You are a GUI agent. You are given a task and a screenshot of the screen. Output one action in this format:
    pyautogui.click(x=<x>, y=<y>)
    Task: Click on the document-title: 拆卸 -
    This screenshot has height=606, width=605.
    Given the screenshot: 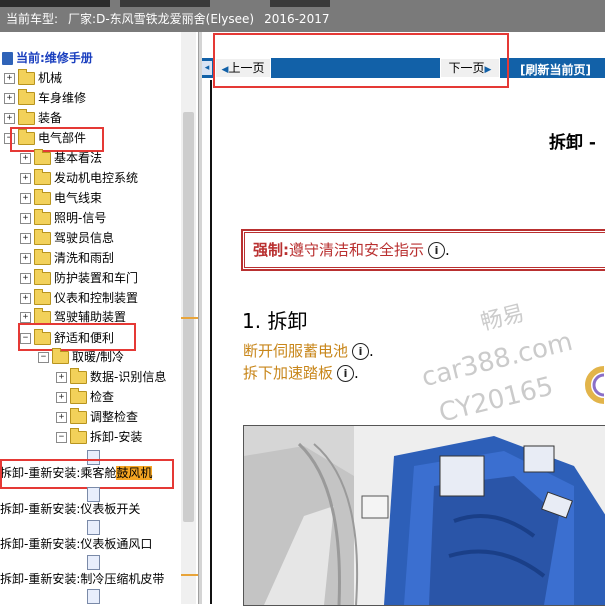 What is the action you would take?
    pyautogui.click(x=572, y=143)
    